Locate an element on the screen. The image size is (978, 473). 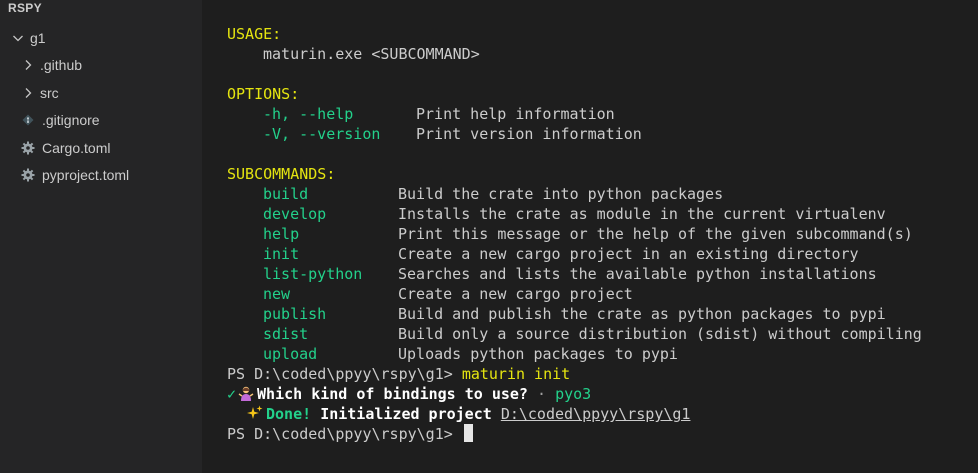
usage-line: maturin.exe <SUBCOMMAND> is located at coordinates (371, 54).